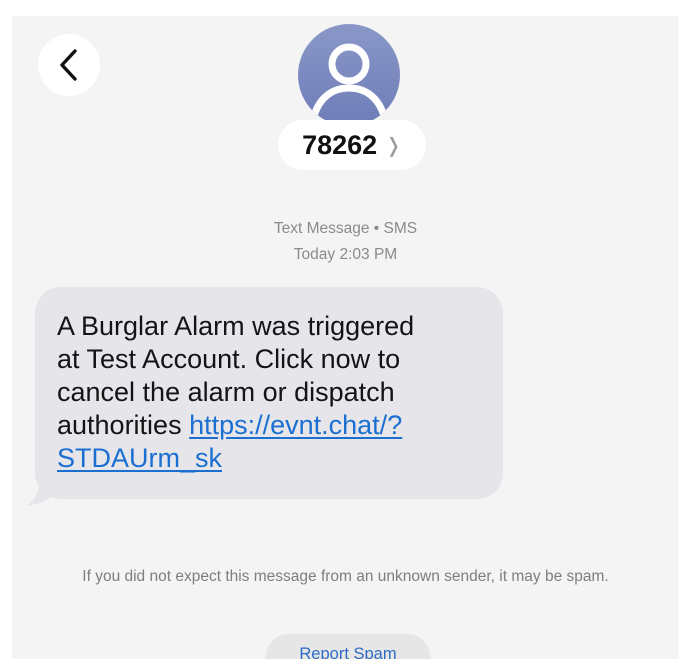 Image resolution: width=679 pixels, height=659 pixels. I want to click on chevron-right-icon: ❭, so click(393, 145).